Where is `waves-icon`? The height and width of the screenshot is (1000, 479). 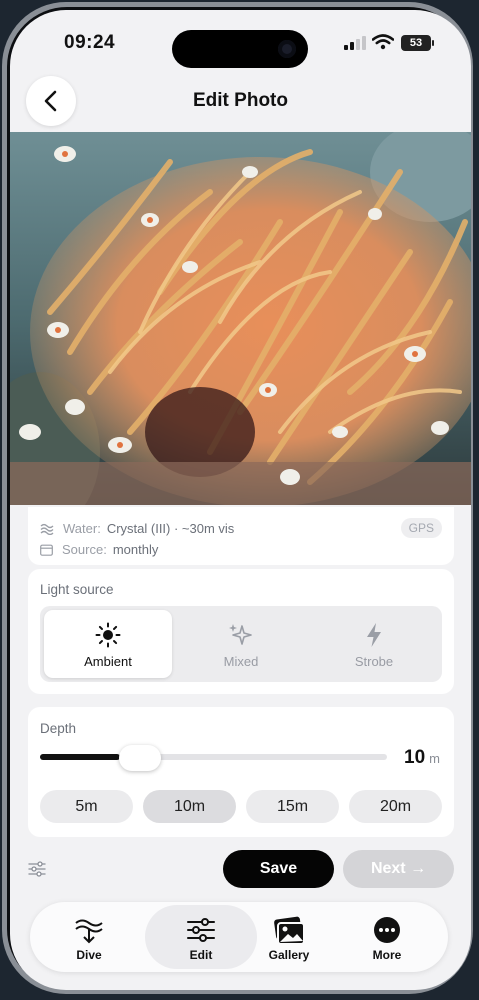
waves-icon is located at coordinates (47, 529).